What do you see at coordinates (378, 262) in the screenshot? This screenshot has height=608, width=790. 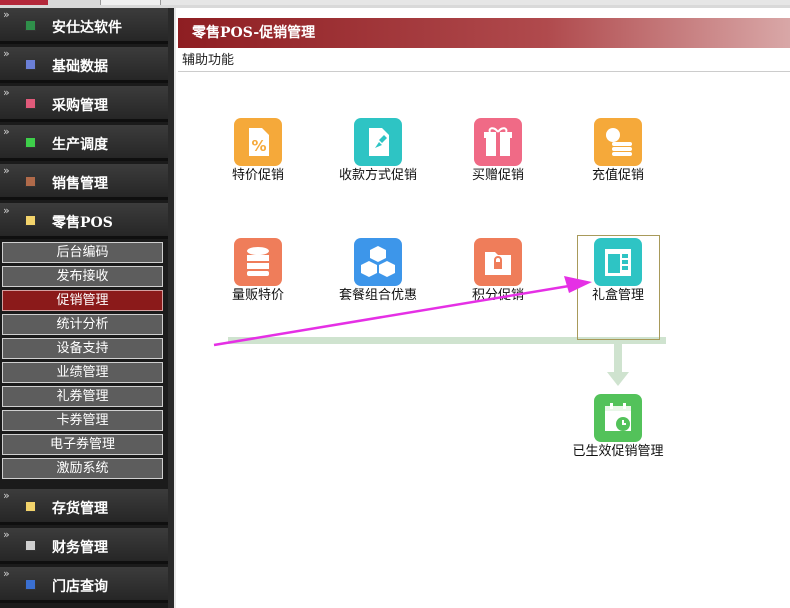 I see `cubes-icon` at bounding box center [378, 262].